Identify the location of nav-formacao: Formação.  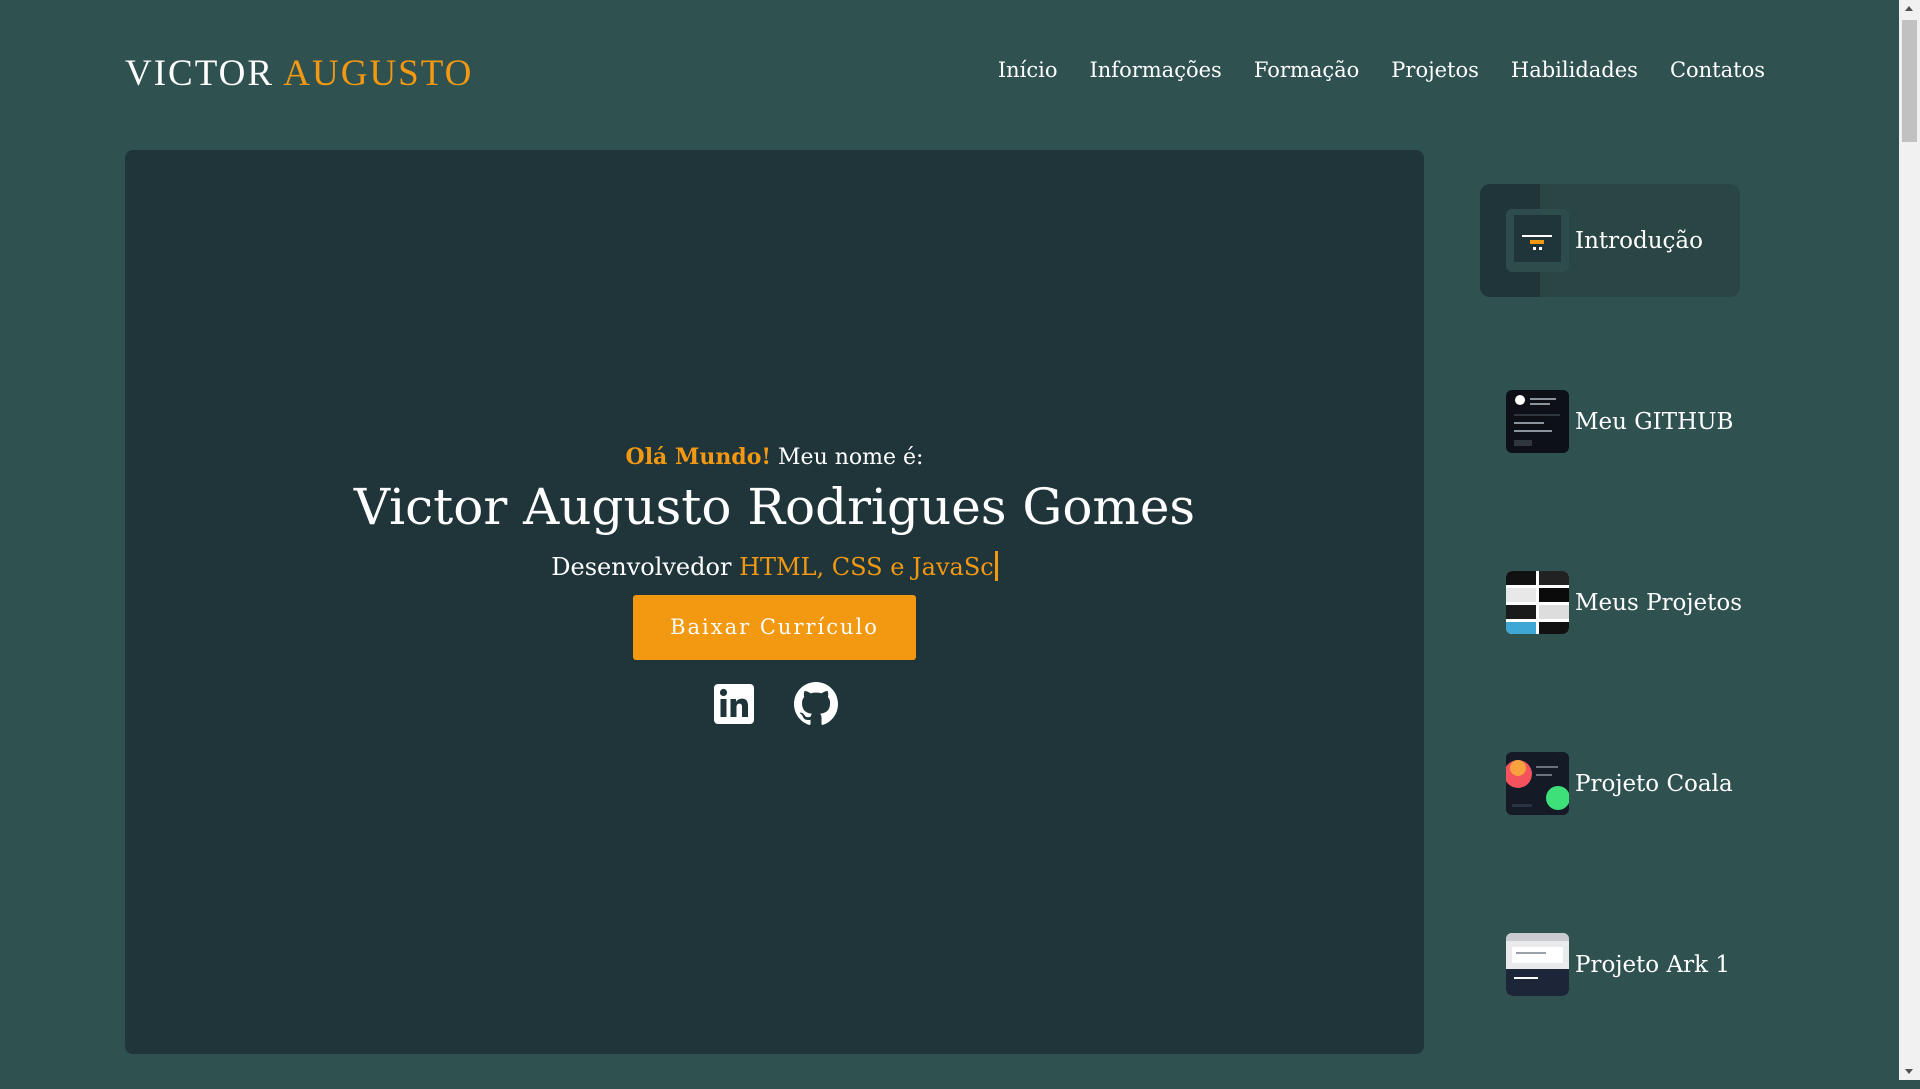
(1306, 70).